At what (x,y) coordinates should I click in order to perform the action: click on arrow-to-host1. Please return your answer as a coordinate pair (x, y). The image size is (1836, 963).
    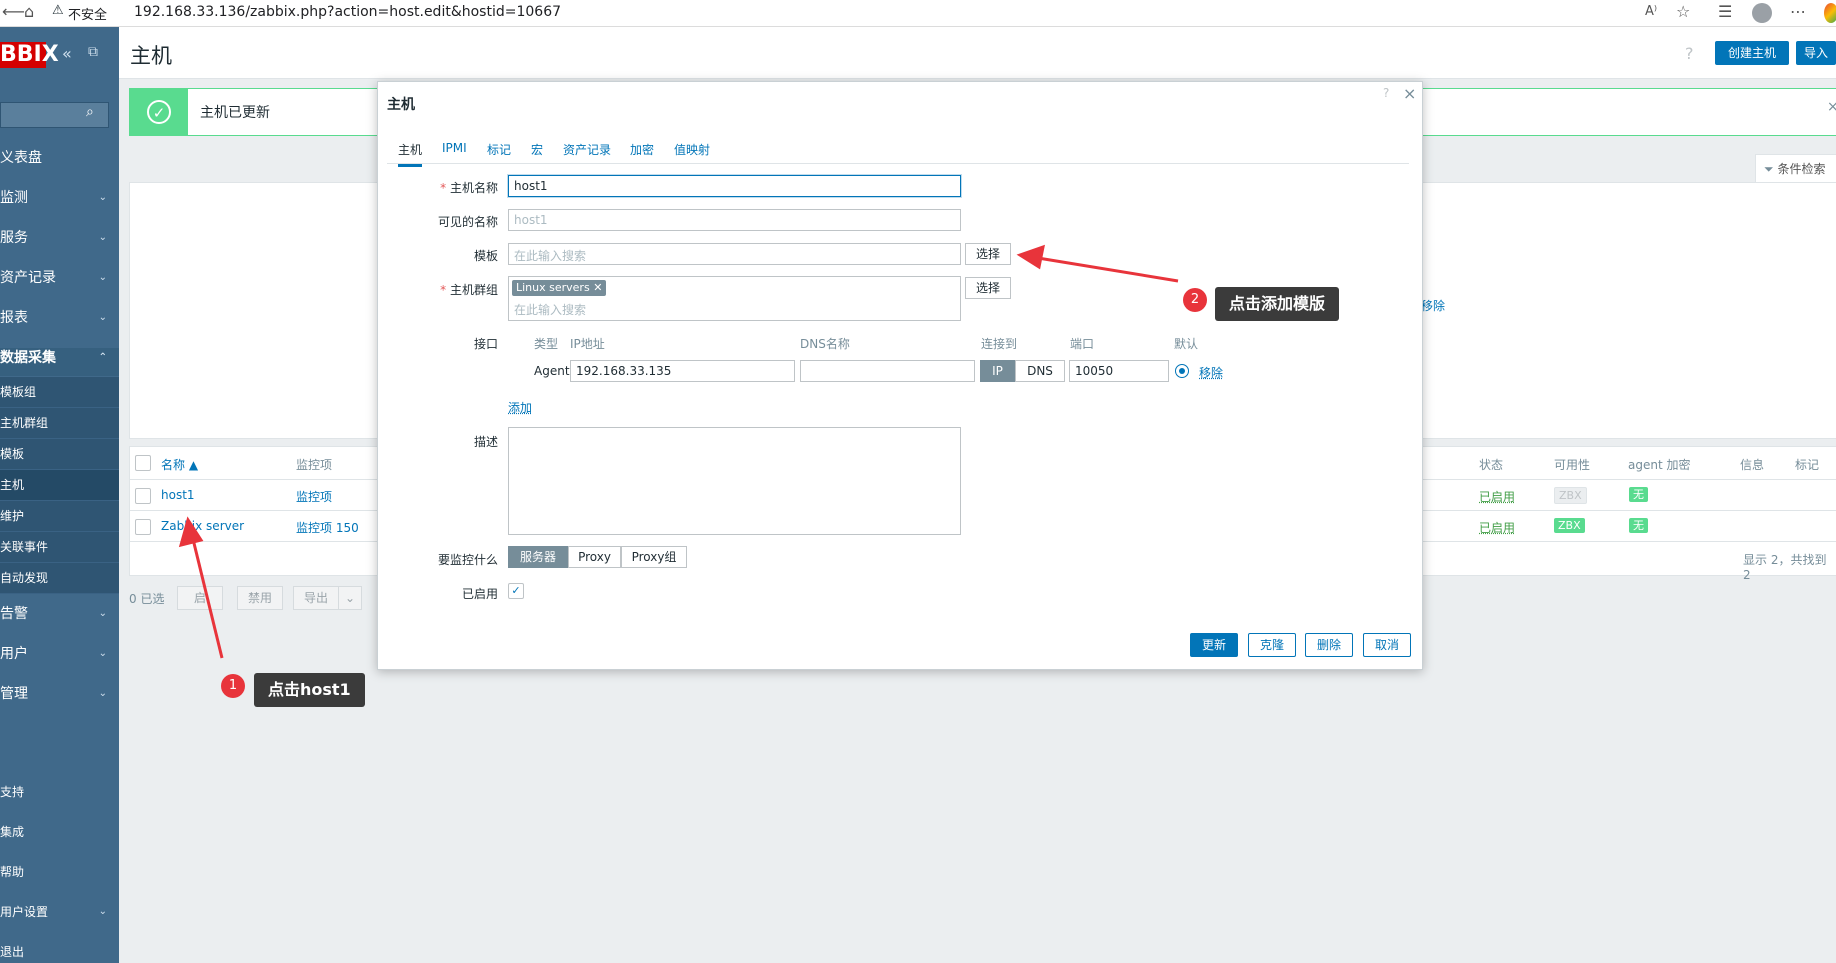
    Looking at the image, I should click on (207, 596).